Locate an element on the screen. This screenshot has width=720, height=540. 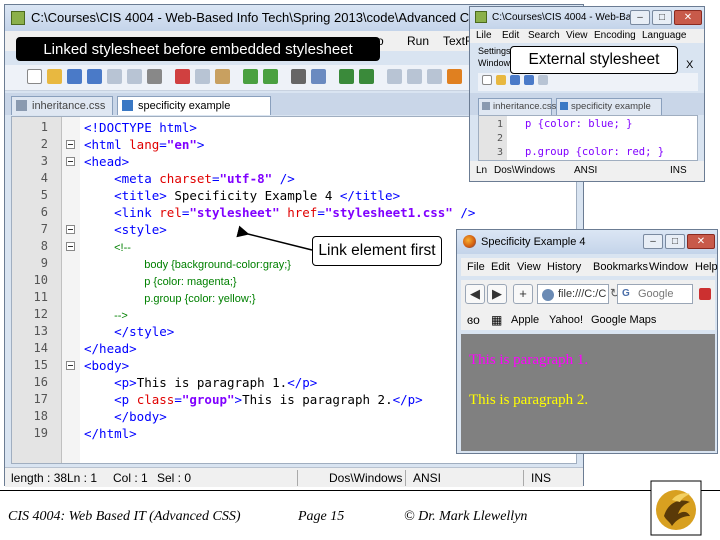
code-token: --> is located at coordinates (121, 316).